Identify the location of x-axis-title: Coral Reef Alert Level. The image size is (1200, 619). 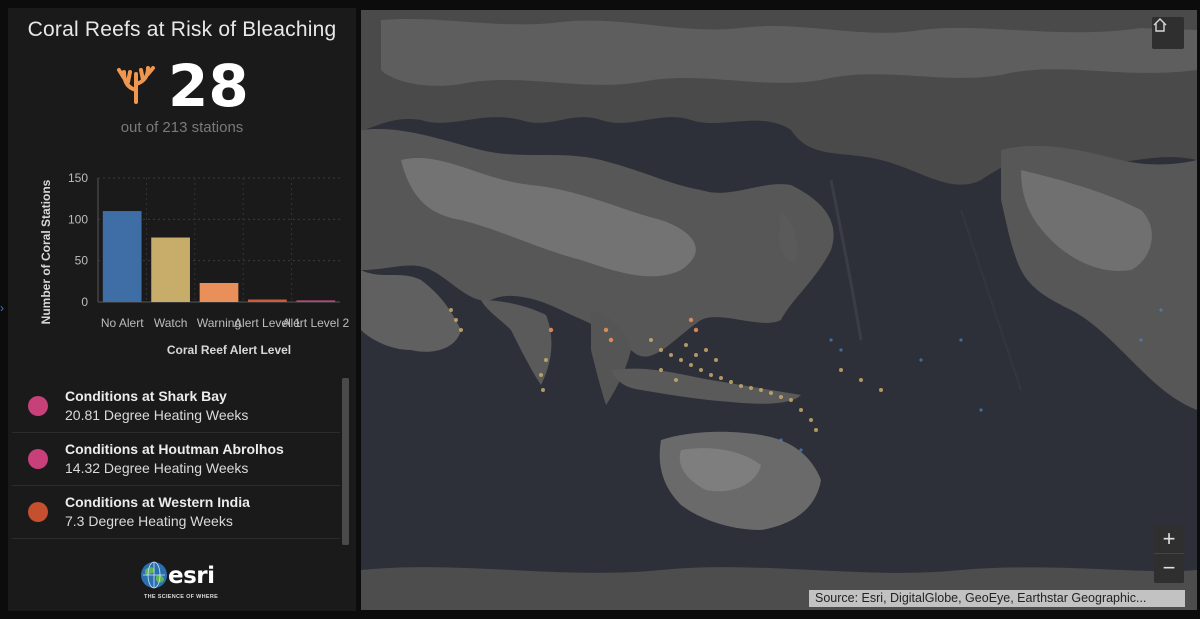
(229, 350).